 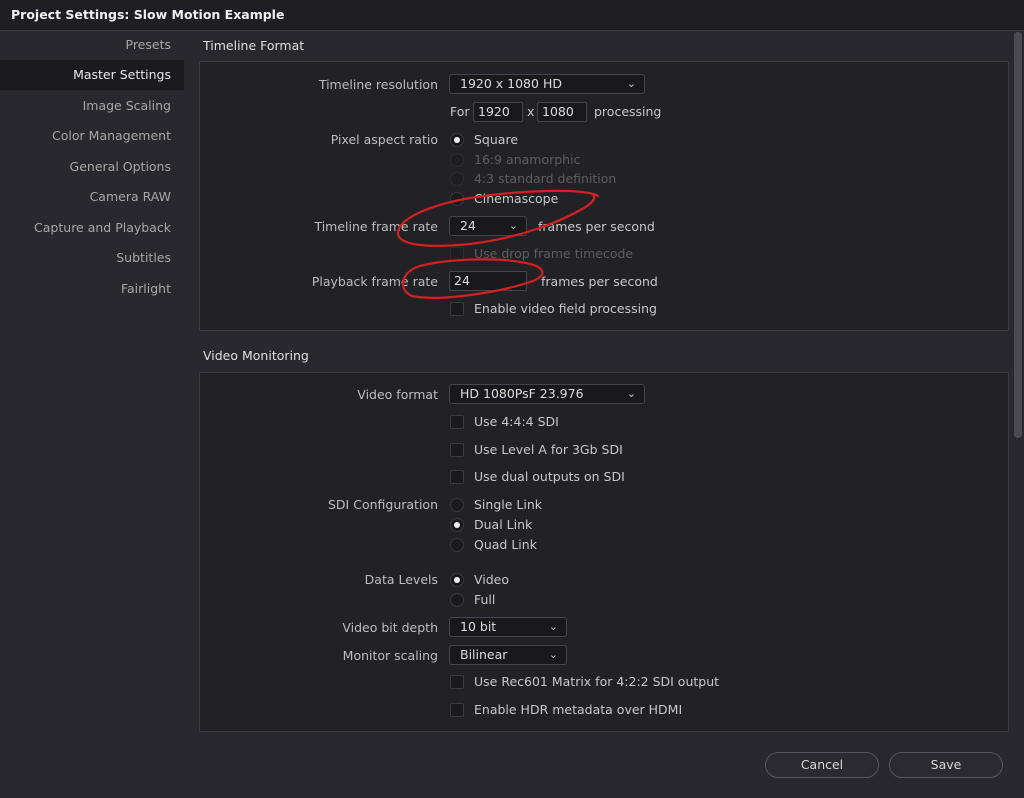 What do you see at coordinates (457, 545) in the screenshot?
I see `radio-quad-link` at bounding box center [457, 545].